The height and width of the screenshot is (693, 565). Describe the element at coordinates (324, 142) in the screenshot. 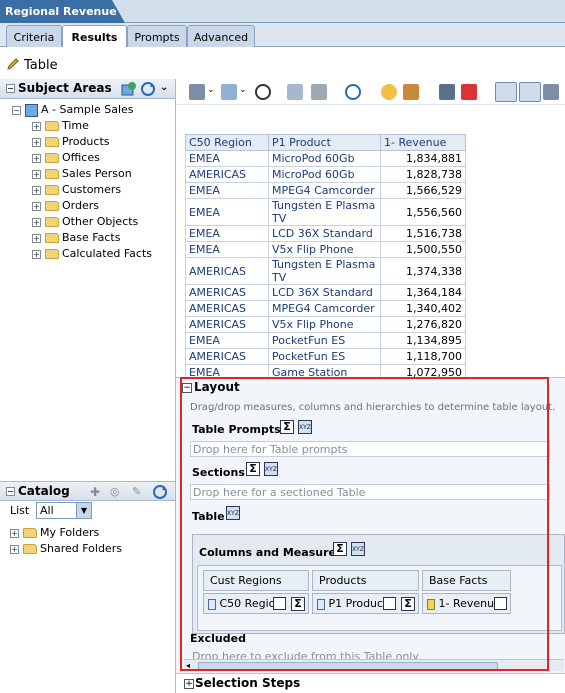

I see `column-header: P1 Product` at that location.